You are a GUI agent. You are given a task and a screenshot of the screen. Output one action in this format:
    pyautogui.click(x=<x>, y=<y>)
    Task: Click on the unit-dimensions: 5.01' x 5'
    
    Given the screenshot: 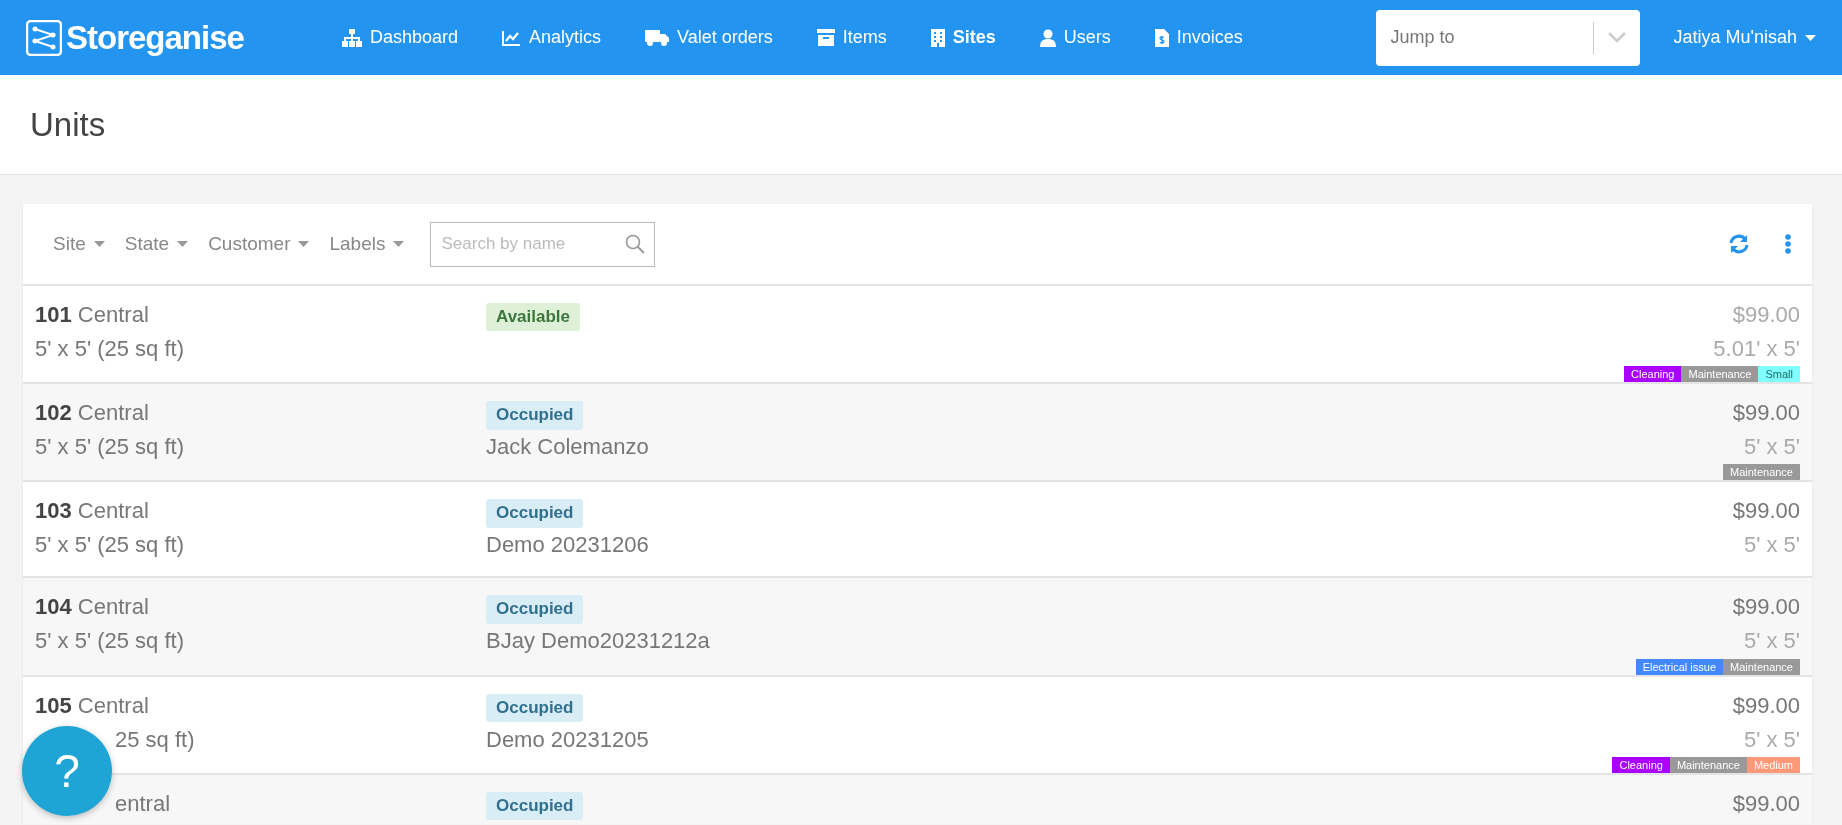 What is the action you would take?
    pyautogui.click(x=1756, y=349)
    